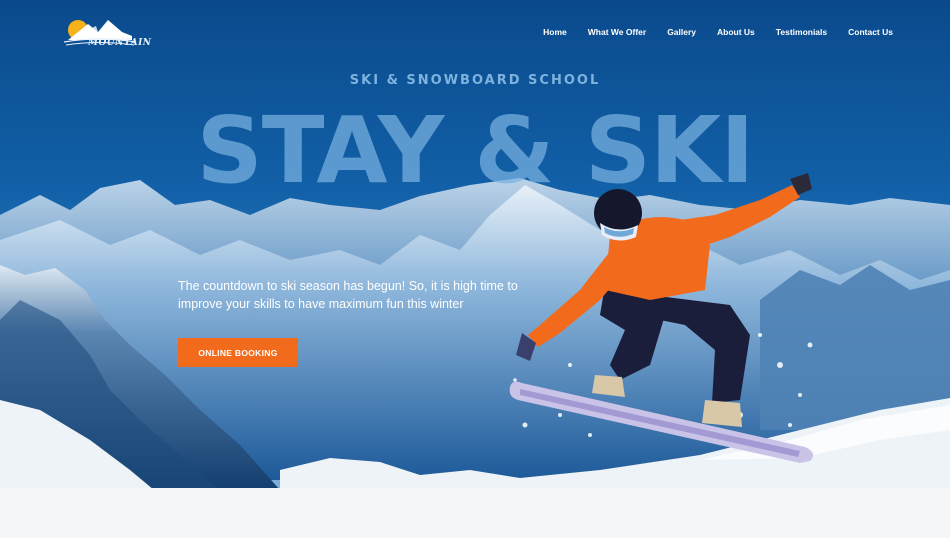 The image size is (950, 538). Describe the element at coordinates (617, 32) in the screenshot. I see `nav-item-what-we-offer: What We Offer` at that location.